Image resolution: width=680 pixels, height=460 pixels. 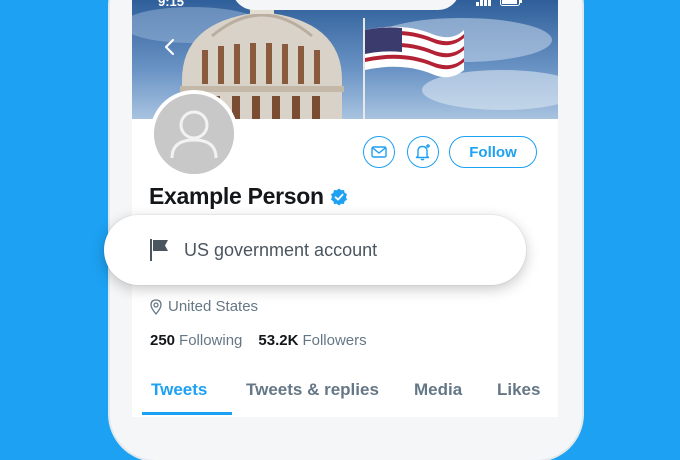 I want to click on following-link: 250 Following, so click(x=196, y=340).